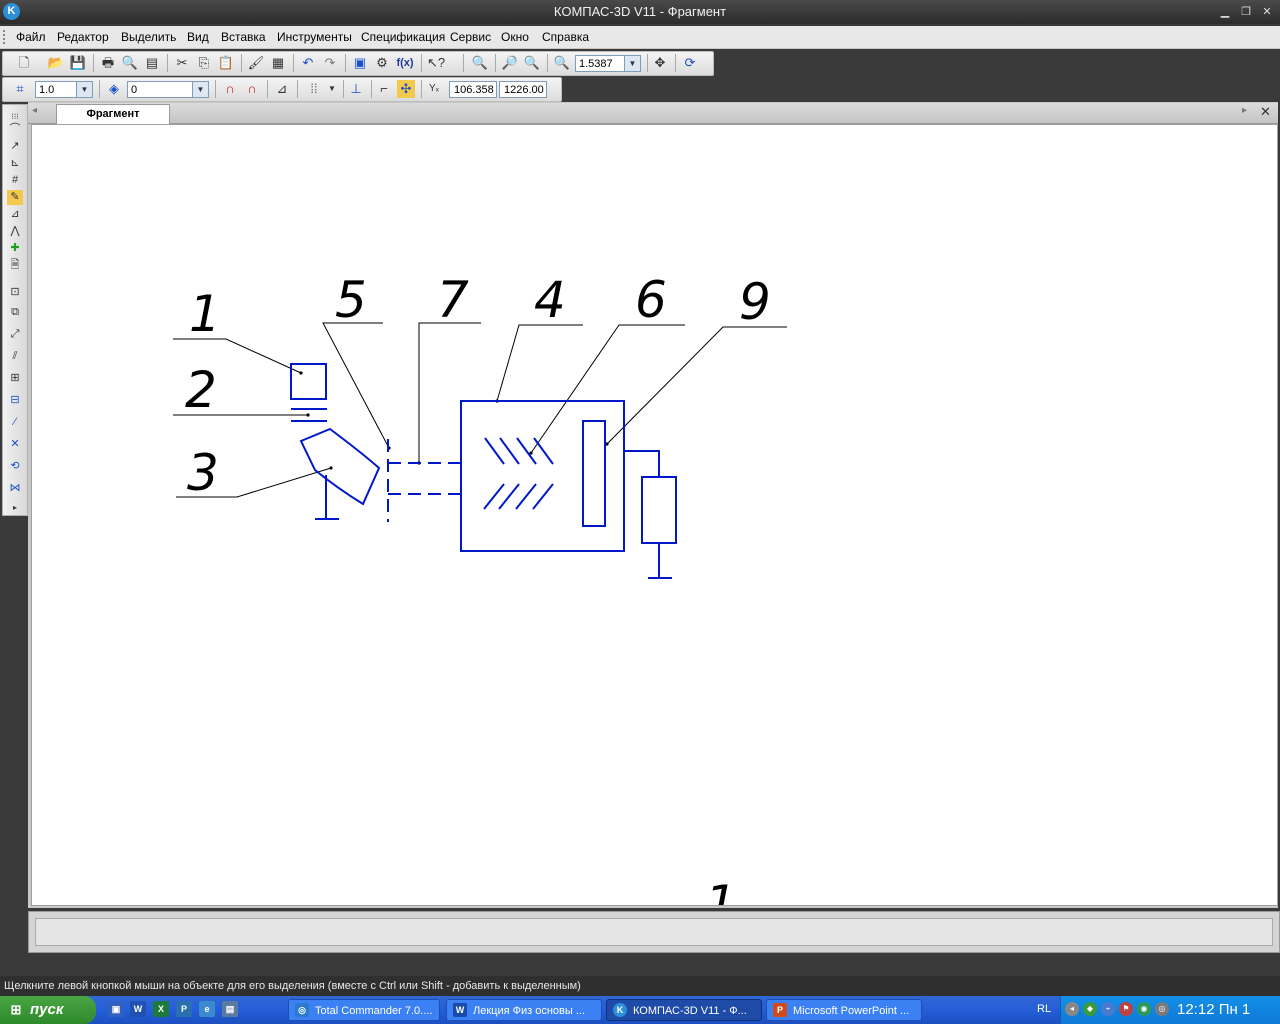 This screenshot has height=1024, width=1280. Describe the element at coordinates (78, 63) in the screenshot. I see `save-icon: 💾` at that location.